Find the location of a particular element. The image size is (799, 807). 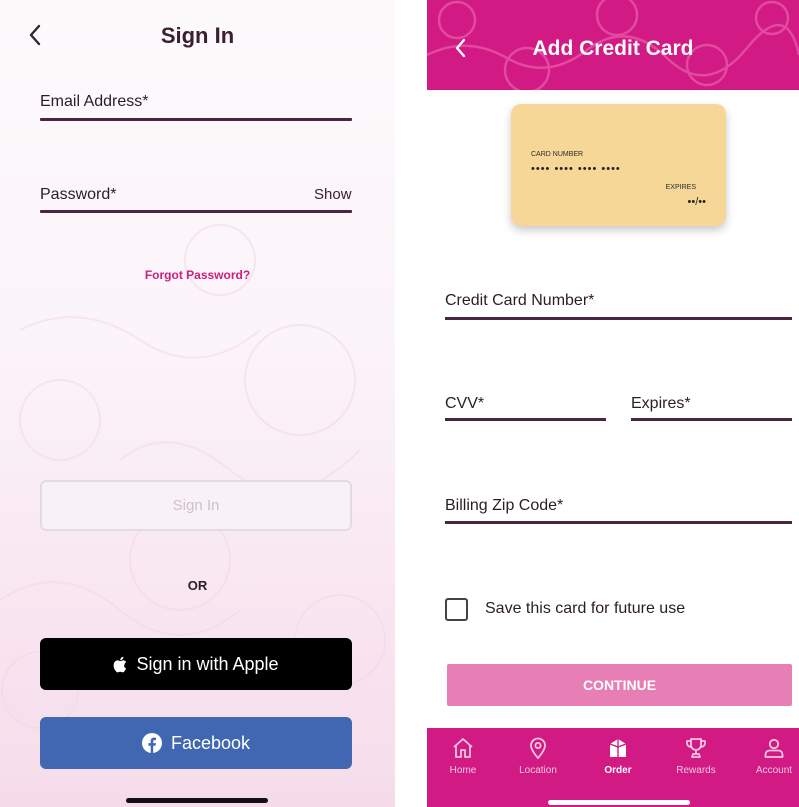

continue-button: CONTINUE is located at coordinates (619, 685).